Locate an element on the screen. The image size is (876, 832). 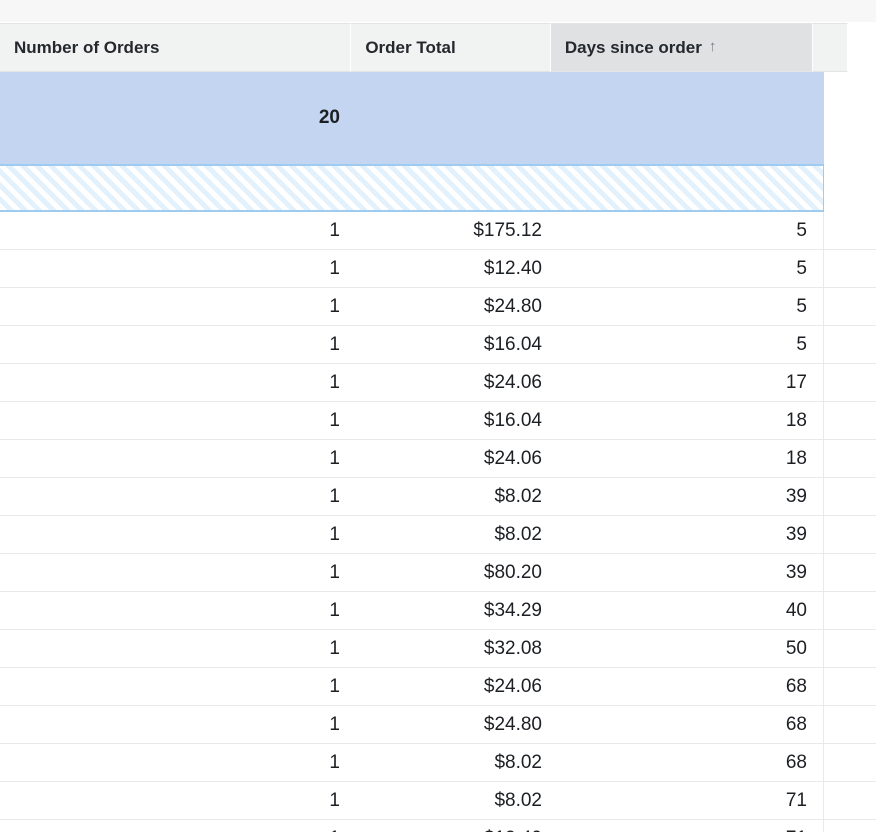
table-hatched-placeholder-row is located at coordinates (438, 188).